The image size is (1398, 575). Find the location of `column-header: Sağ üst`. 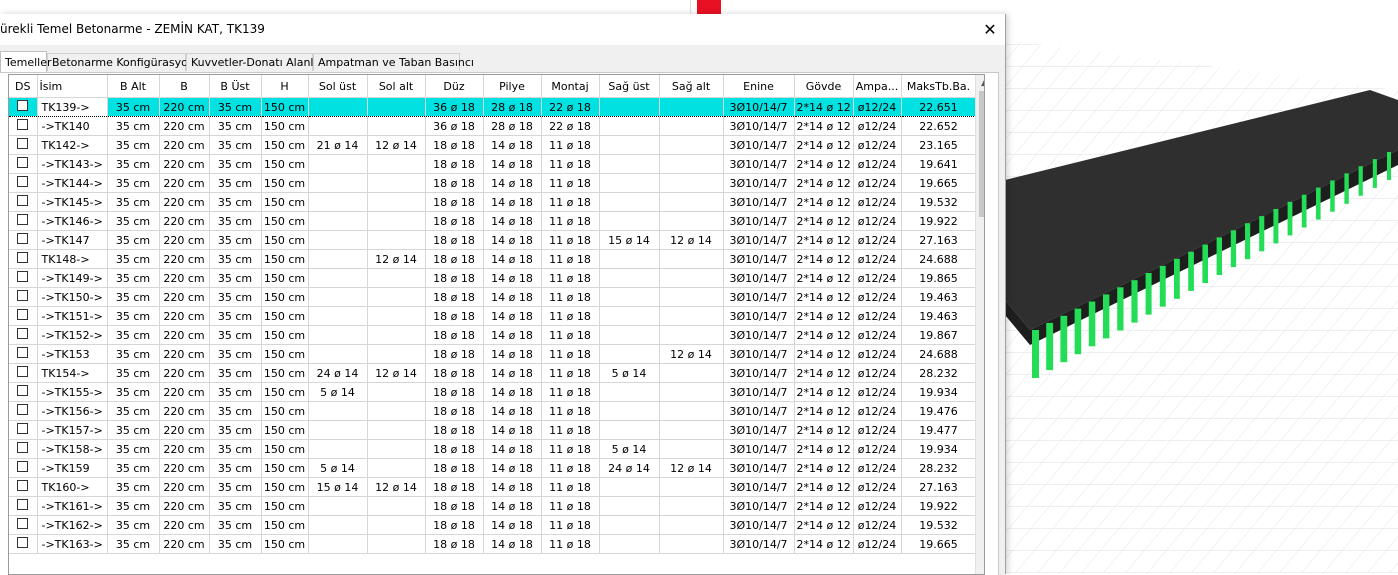

column-header: Sağ üst is located at coordinates (629, 86).